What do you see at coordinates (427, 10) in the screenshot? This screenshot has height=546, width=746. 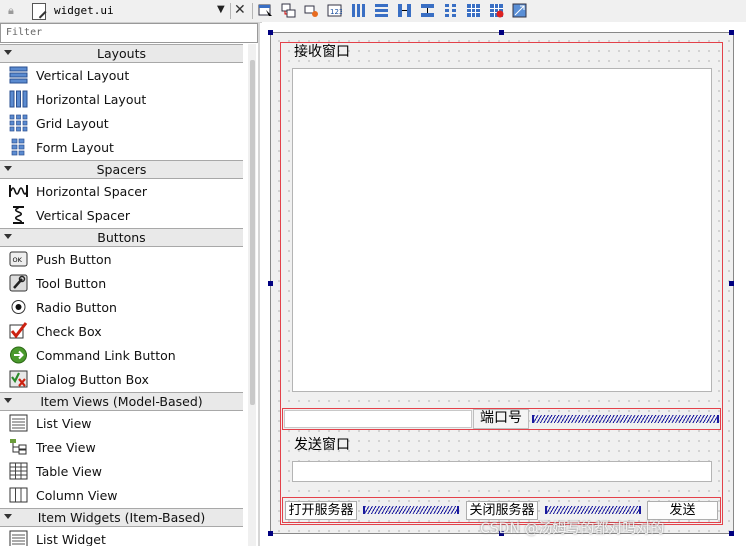 I see `lay-out-vertical-splitter-icon` at bounding box center [427, 10].